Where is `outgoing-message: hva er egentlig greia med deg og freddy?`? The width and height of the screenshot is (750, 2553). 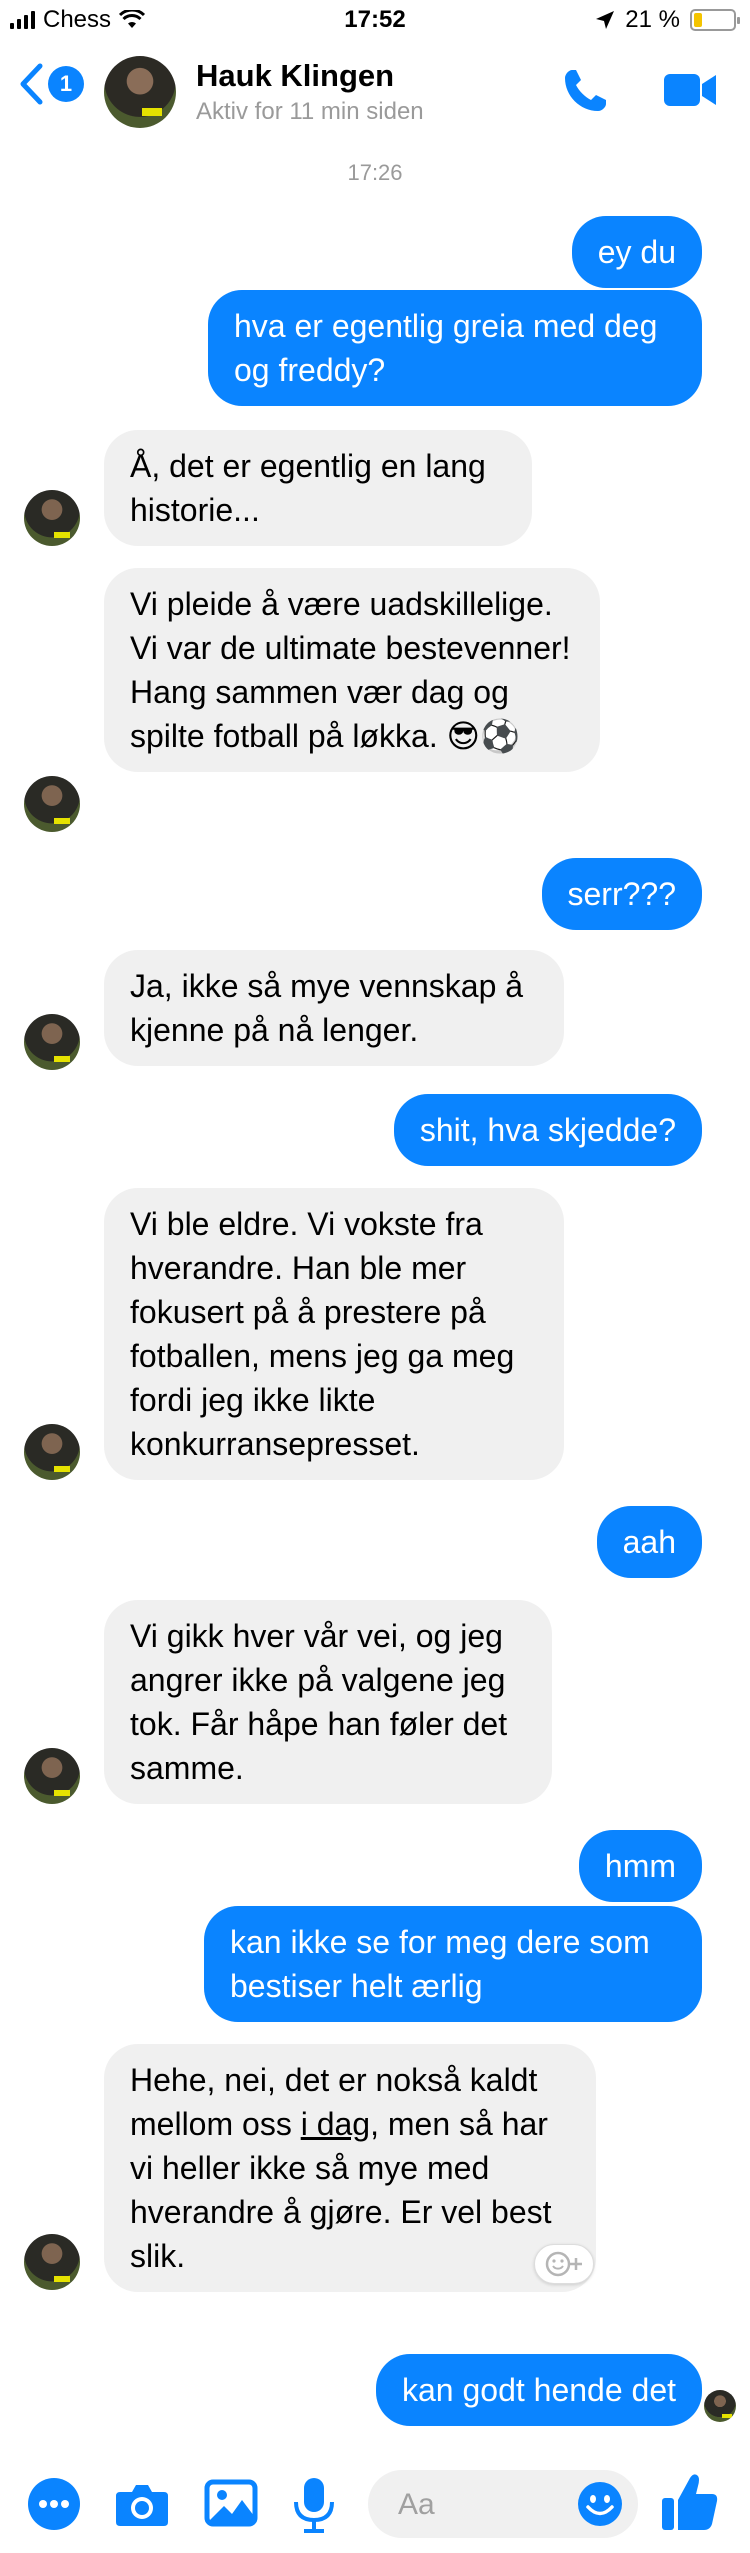 outgoing-message: hva er egentlig greia med deg og freddy? is located at coordinates (455, 348).